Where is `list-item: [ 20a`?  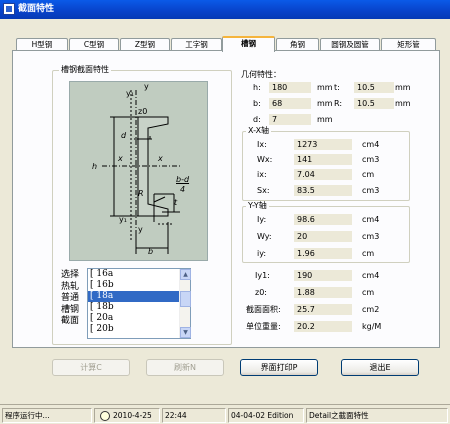 list-item: [ 20a is located at coordinates (139, 318).